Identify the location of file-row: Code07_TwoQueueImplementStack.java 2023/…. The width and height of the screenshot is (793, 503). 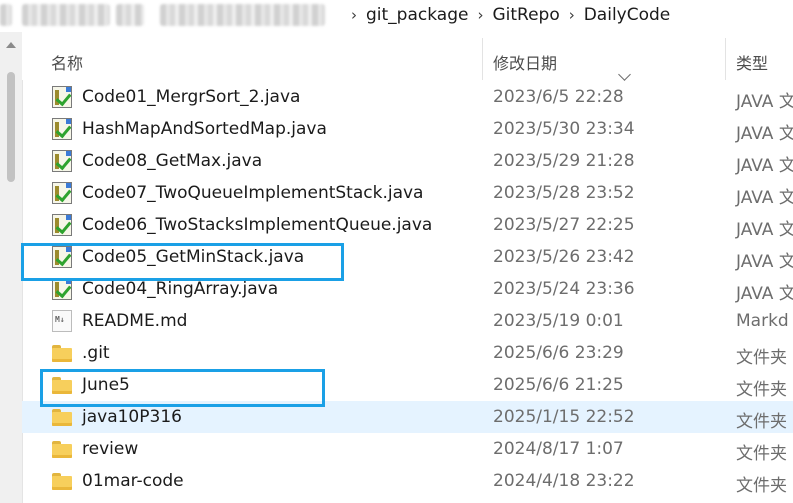
(407, 193).